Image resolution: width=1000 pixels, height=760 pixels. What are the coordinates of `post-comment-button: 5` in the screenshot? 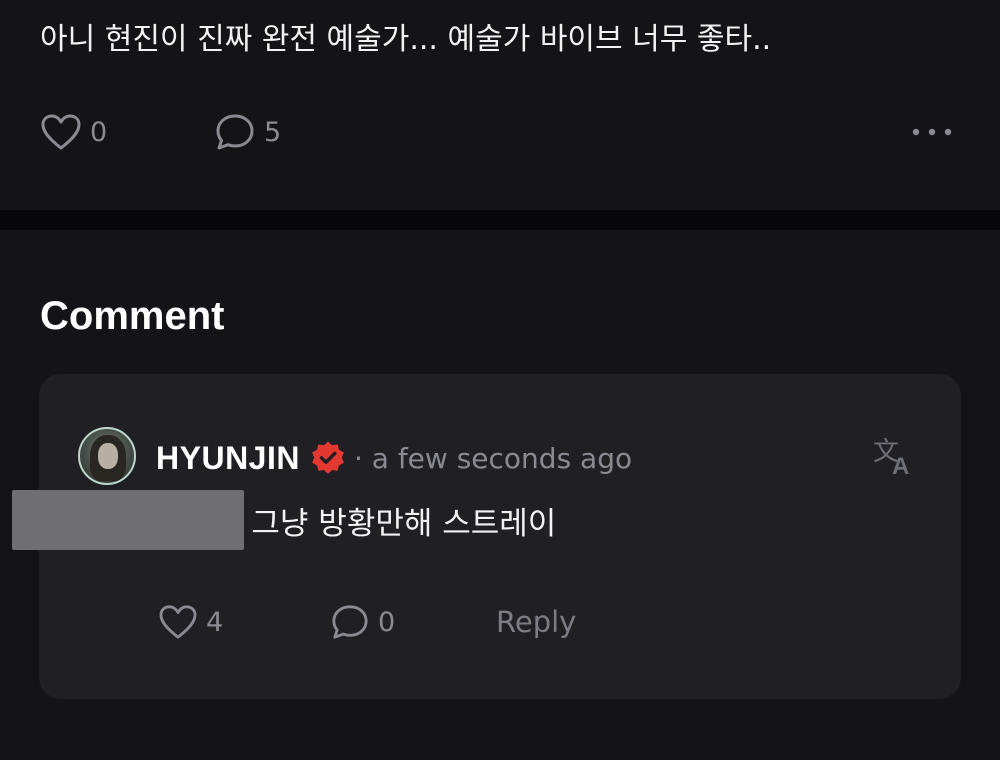 It's located at (247, 132).